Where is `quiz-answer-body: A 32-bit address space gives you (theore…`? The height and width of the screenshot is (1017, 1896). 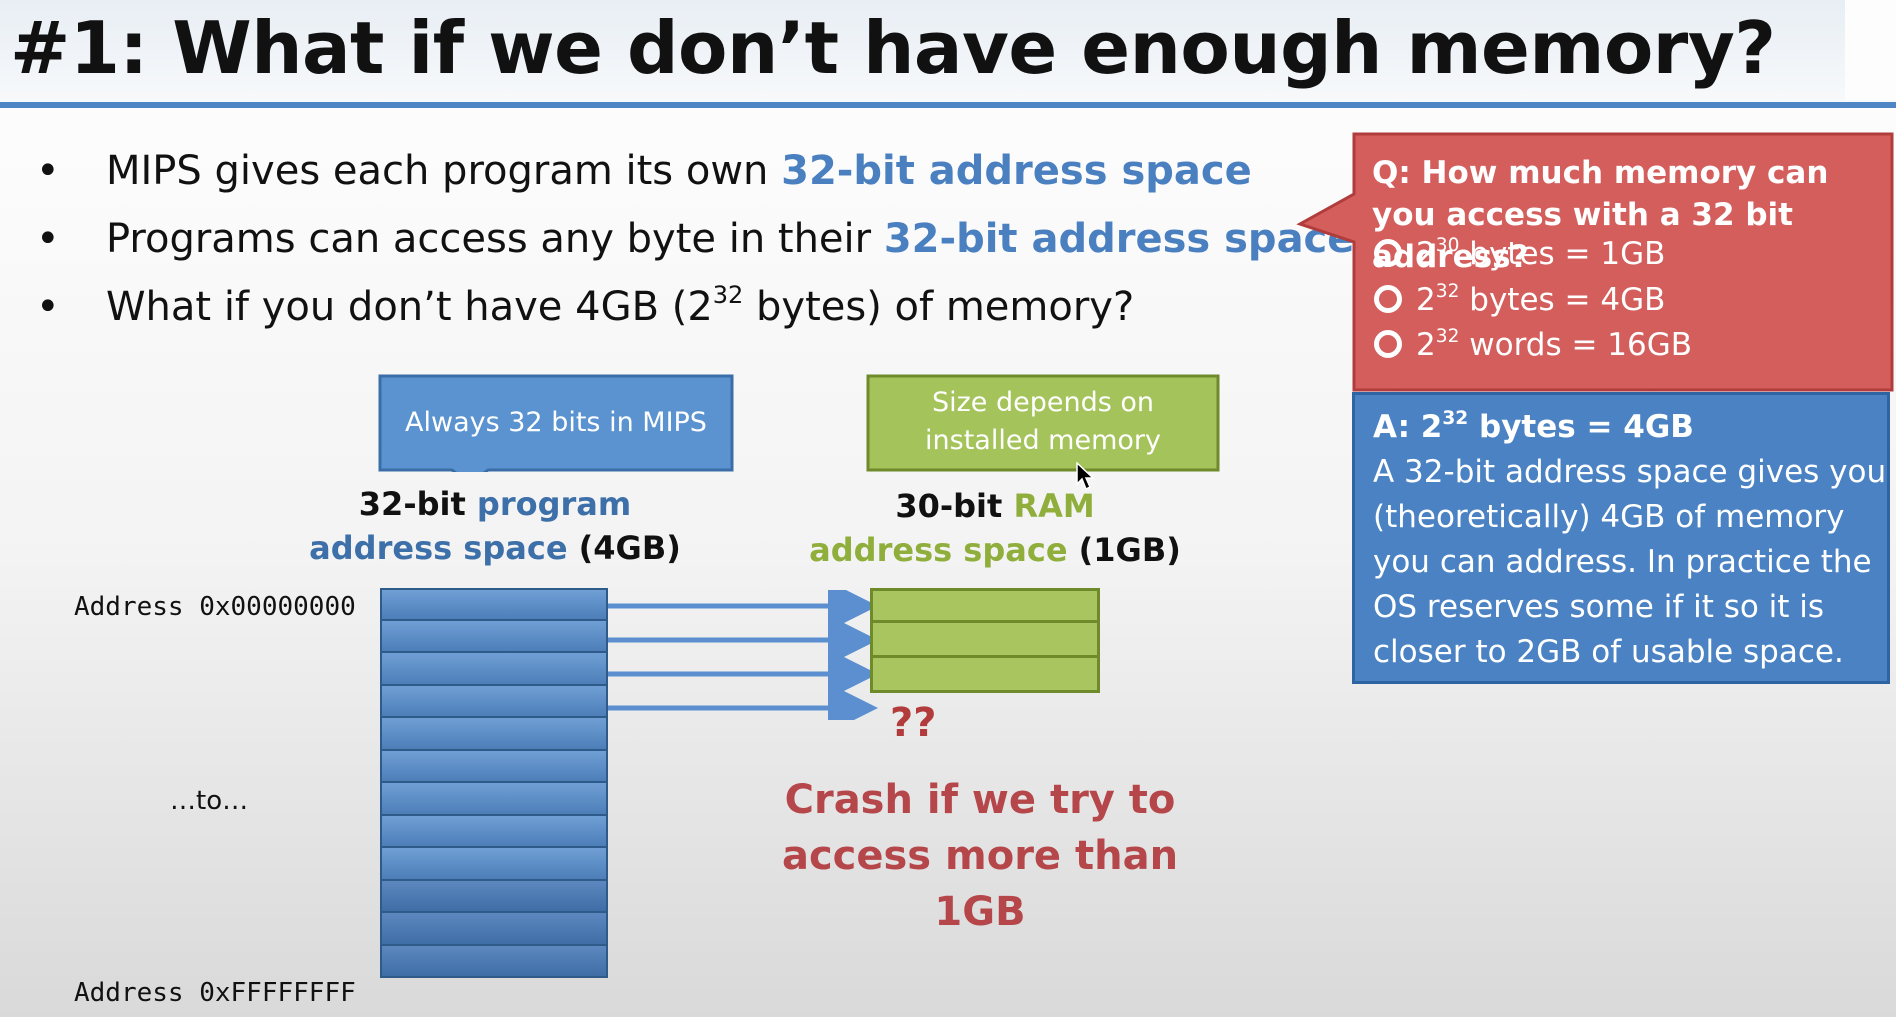
quiz-answer-body: A 32-bit address space gives you (theore… is located at coordinates (1630, 562).